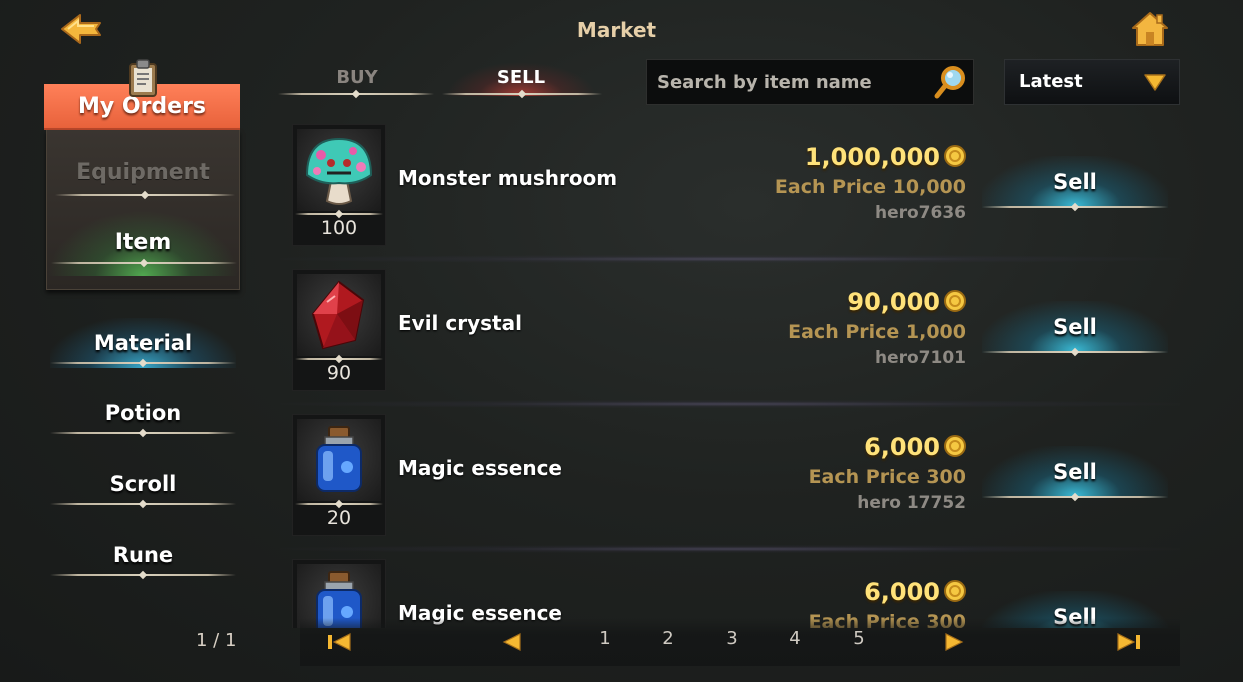 The height and width of the screenshot is (682, 1243). I want to click on item-slot: 100, so click(339, 185).